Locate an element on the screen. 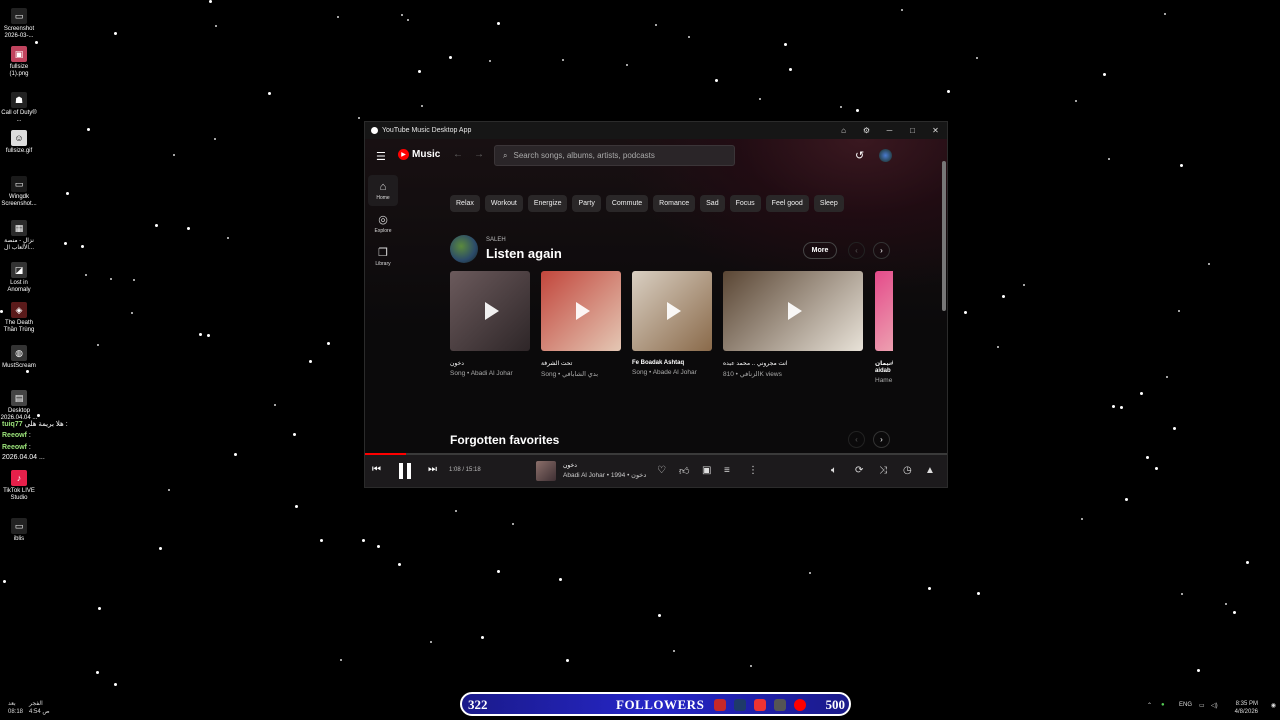  volume-icon: 🔈︎ is located at coordinates (834, 470).